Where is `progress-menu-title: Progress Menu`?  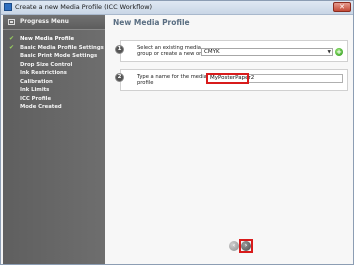 progress-menu-title: Progress Menu is located at coordinates (44, 22).